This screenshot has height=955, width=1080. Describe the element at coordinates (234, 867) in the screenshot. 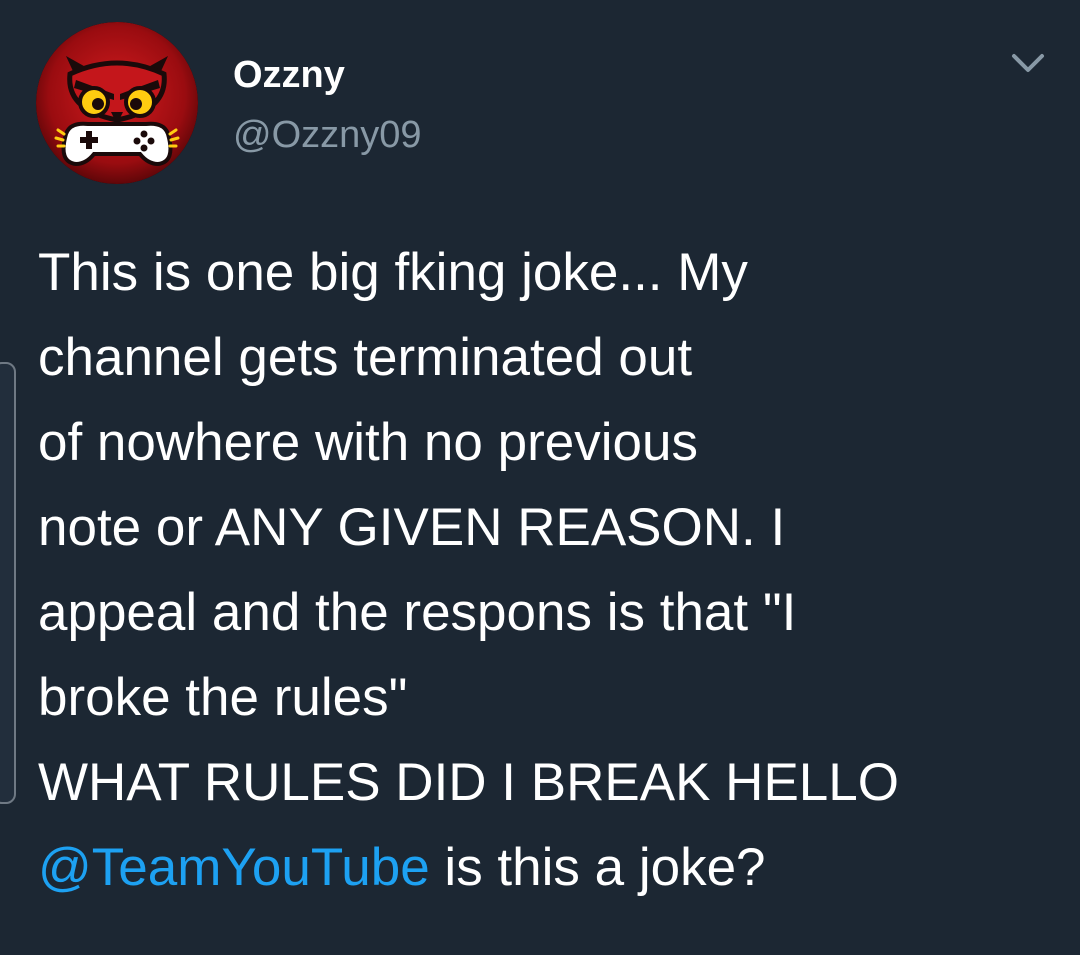

I see `mention-link: @TeamYouTube` at that location.